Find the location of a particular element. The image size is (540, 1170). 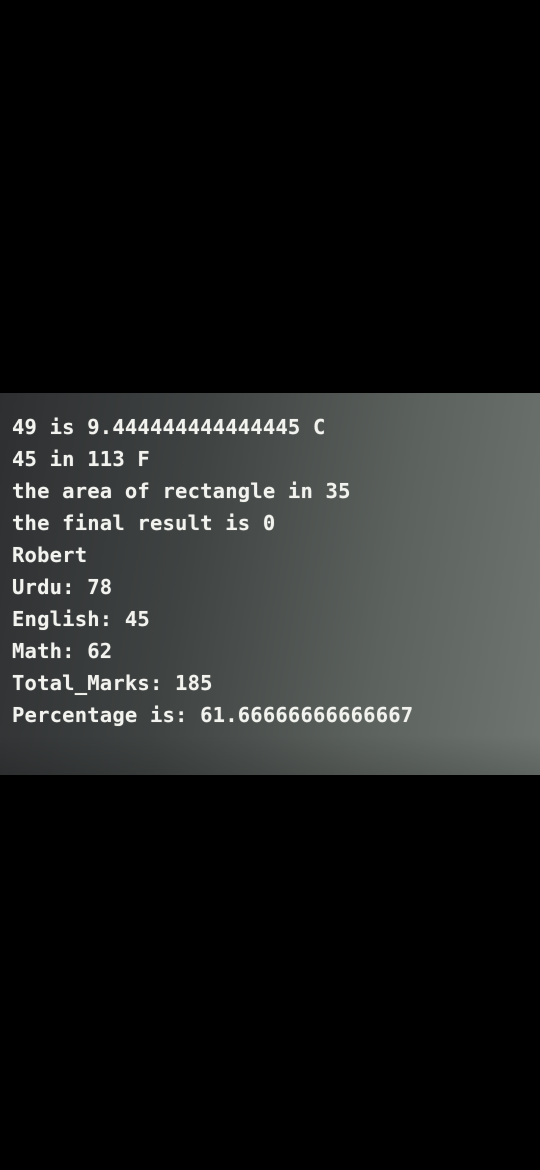

output-line-urdu: Urdu: 78 is located at coordinates (62, 587).